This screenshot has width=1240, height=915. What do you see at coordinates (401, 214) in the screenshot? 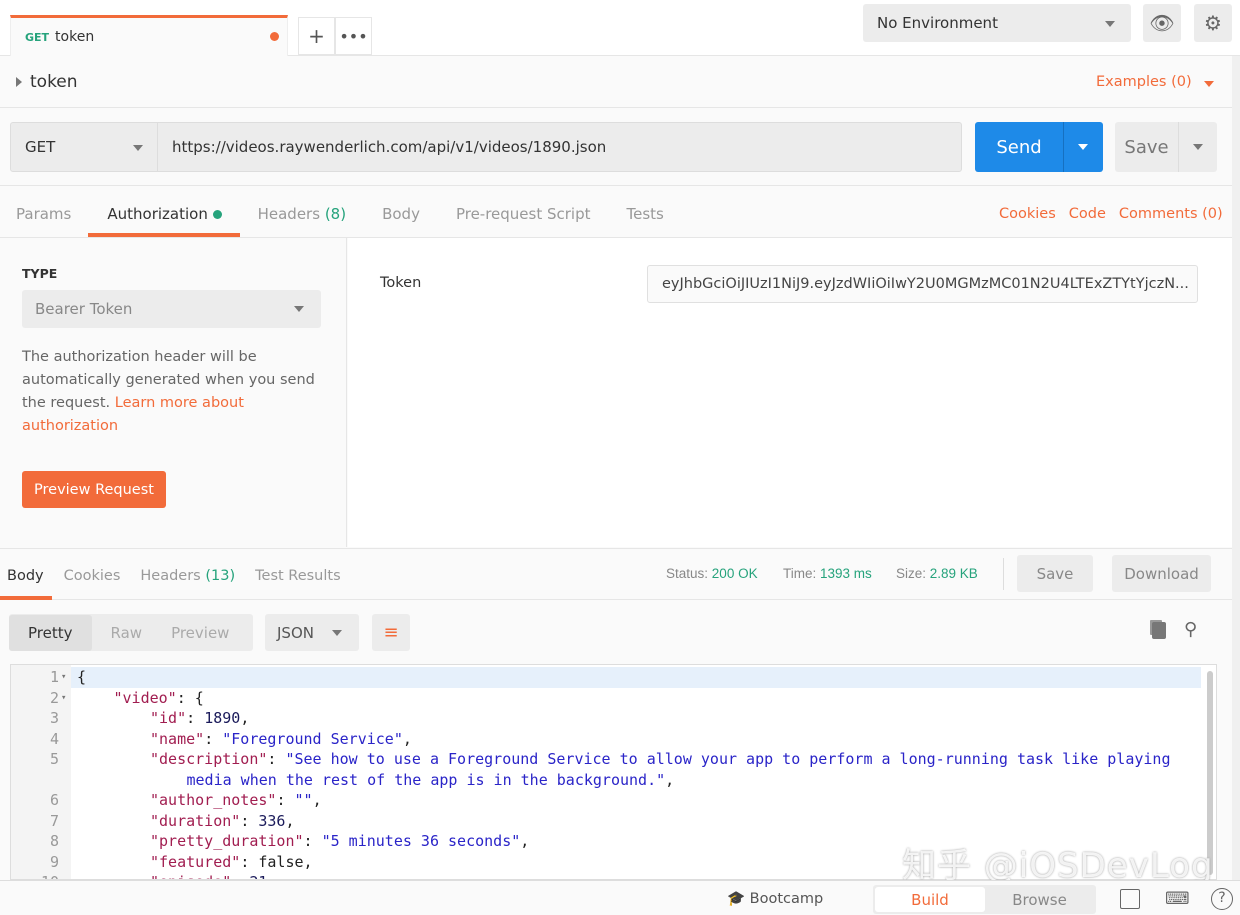
I see `tab-body: Body` at bounding box center [401, 214].